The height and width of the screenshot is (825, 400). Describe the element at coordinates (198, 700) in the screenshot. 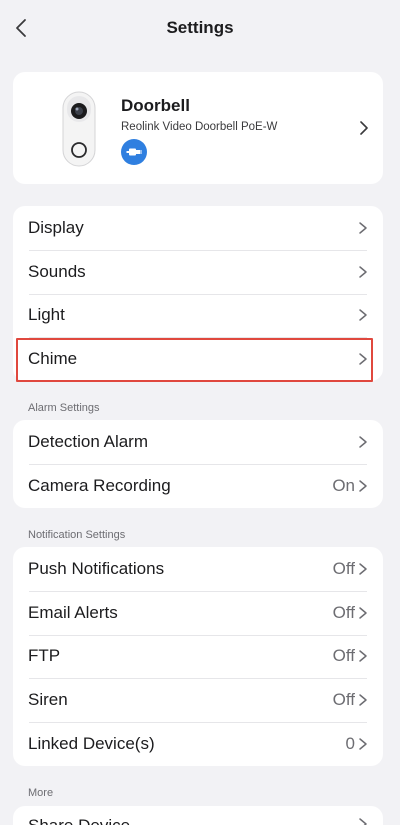

I see `siren-row: Siren Off` at that location.